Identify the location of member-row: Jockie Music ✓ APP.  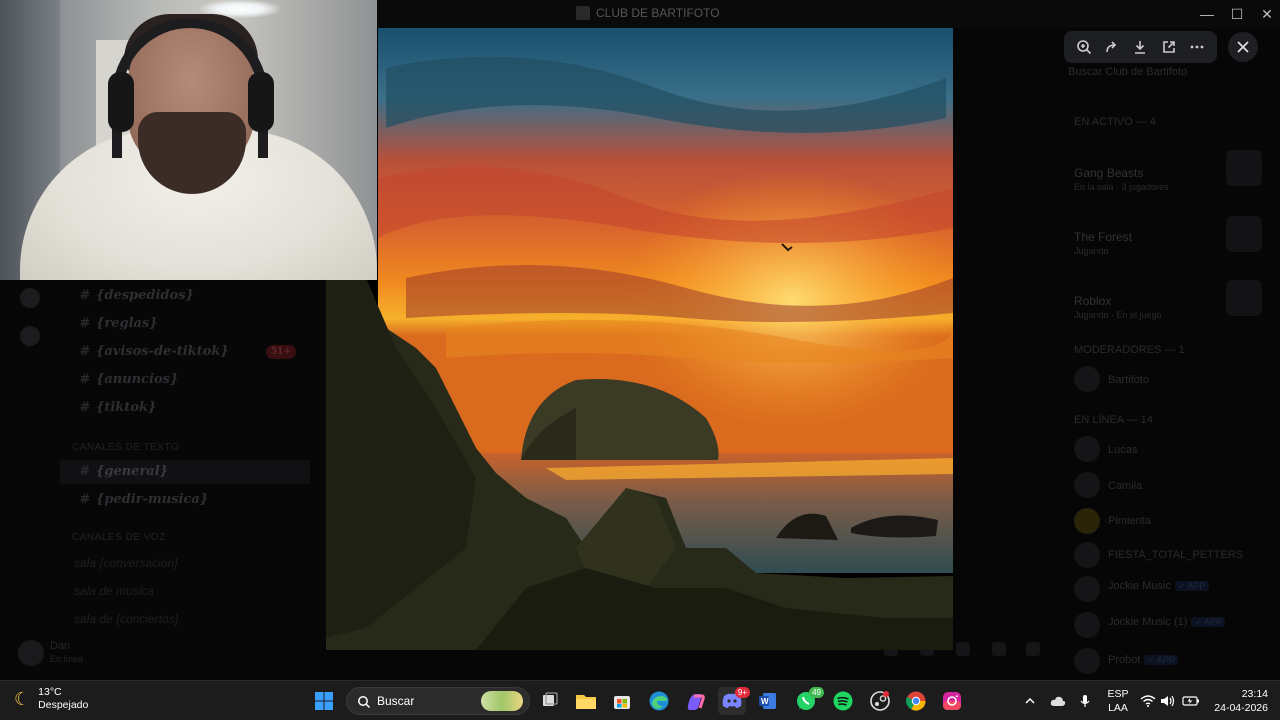
(1158, 586).